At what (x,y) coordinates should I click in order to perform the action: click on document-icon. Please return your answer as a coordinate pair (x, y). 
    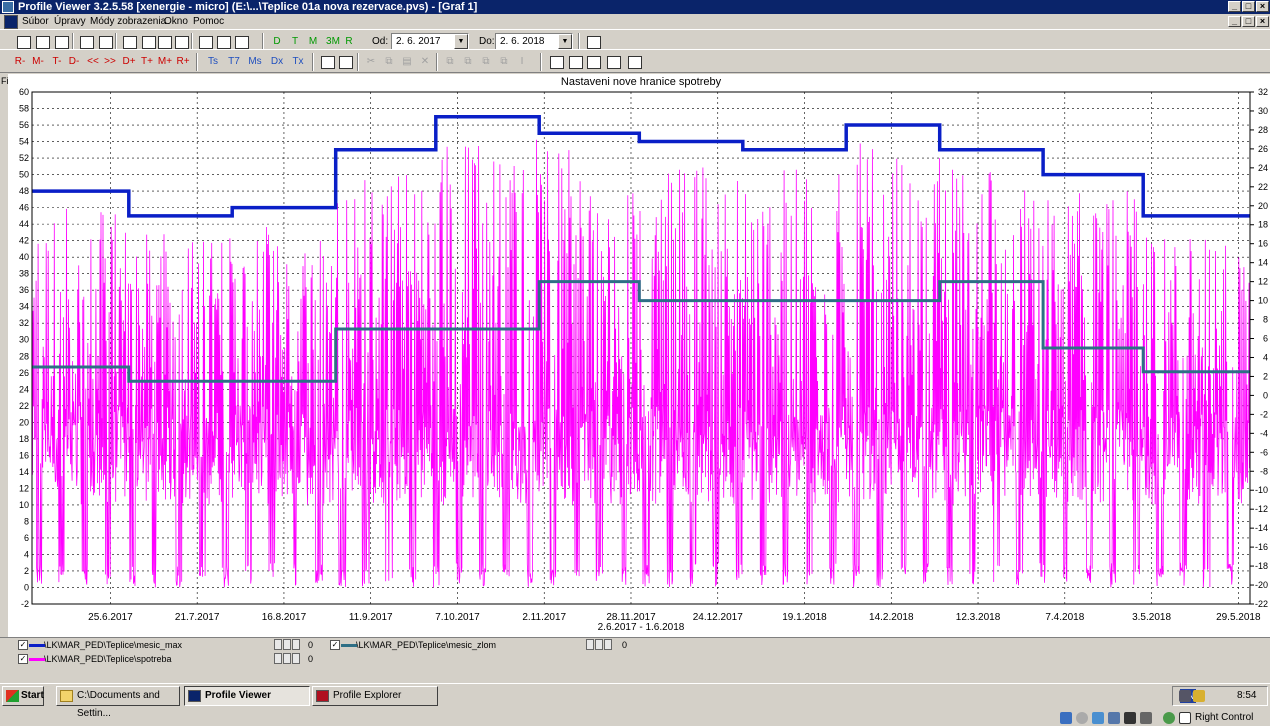
    Looking at the image, I should click on (11, 22).